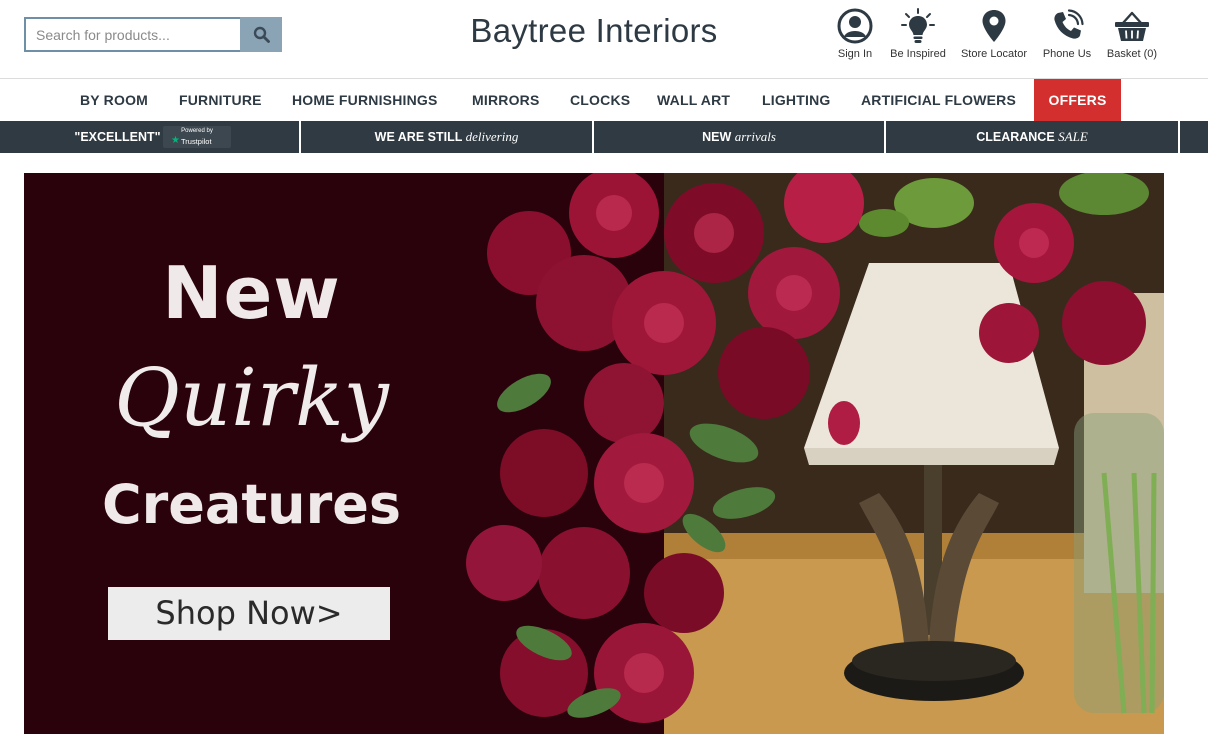  I want to click on store-locator-link: Store Locator, so click(994, 34).